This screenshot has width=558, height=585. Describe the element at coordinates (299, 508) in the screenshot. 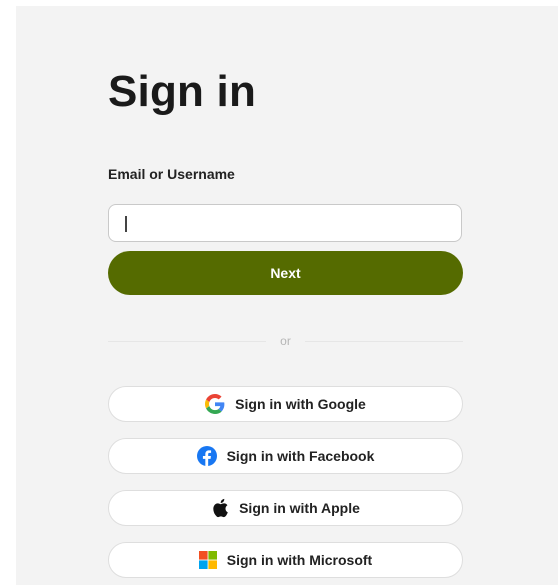

I see `apple-button-label: Sign in with Apple` at that location.